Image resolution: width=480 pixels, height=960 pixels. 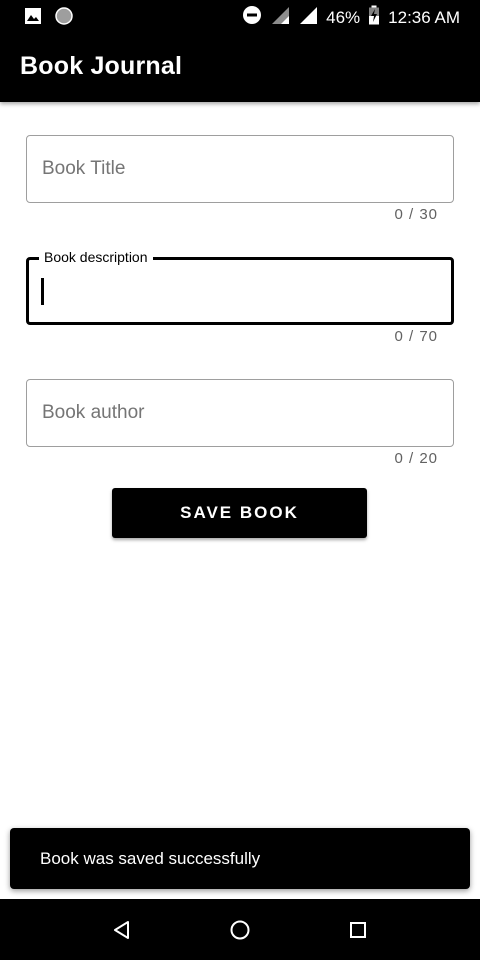 What do you see at coordinates (416, 336) in the screenshot?
I see `book-description-counter: 0 / 70` at bounding box center [416, 336].